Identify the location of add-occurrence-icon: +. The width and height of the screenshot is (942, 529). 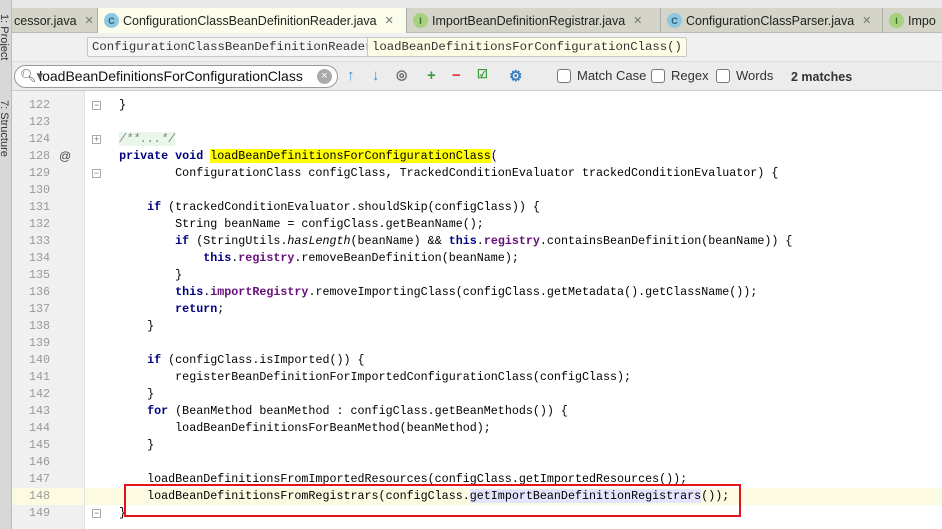
(431, 75).